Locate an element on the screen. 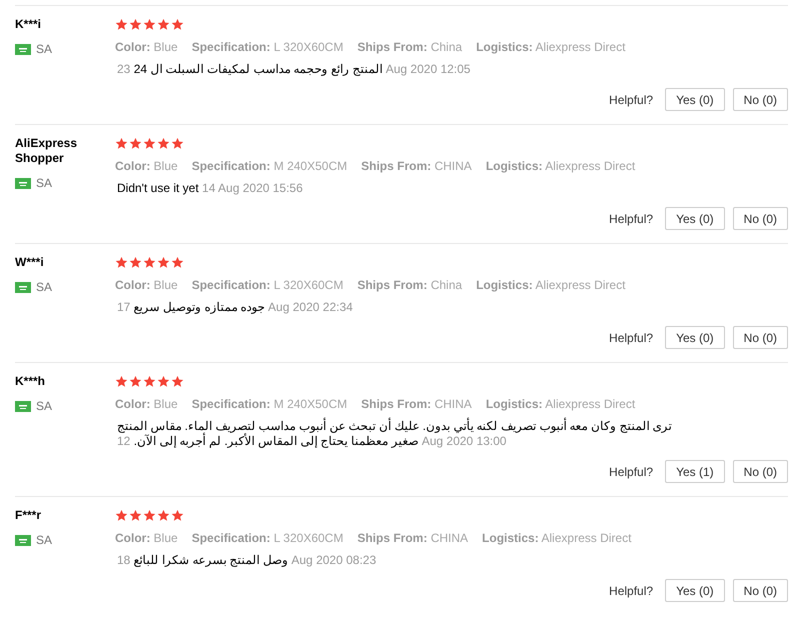 The height and width of the screenshot is (625, 800). reviewer-name: F***r is located at coordinates (28, 515).